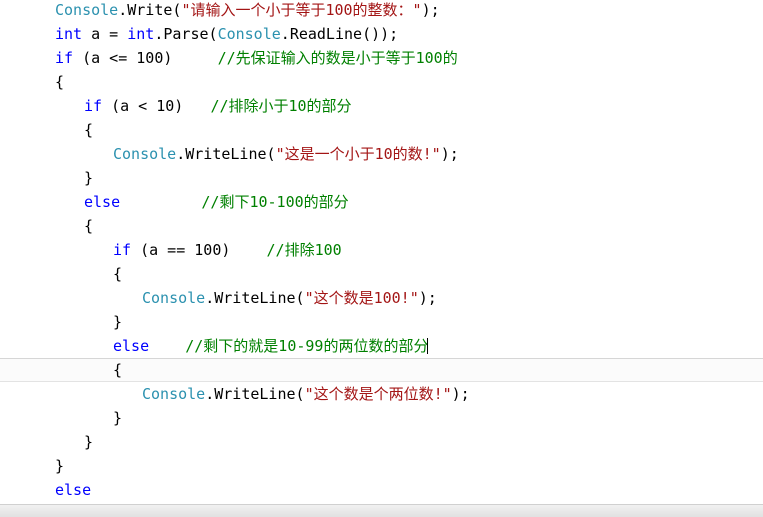  Describe the element at coordinates (156, 106) in the screenshot. I see `token-plain: (a < 10)` at that location.